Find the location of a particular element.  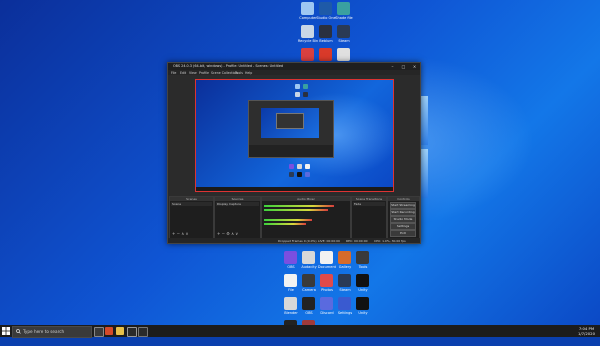

search-placeholder: Type here to search is located at coordinates (44, 331).